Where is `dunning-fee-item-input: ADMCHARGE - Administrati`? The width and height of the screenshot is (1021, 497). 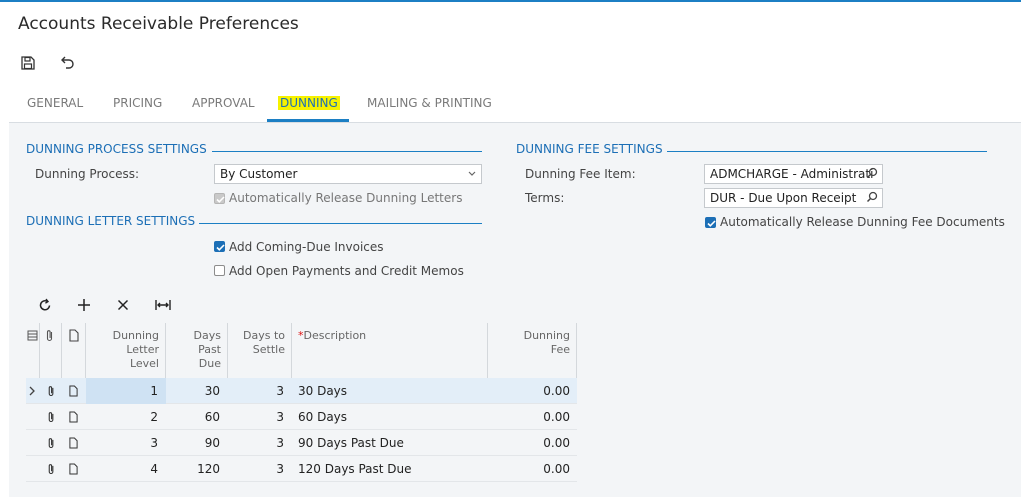 dunning-fee-item-input: ADMCHARGE - Administrati is located at coordinates (793, 174).